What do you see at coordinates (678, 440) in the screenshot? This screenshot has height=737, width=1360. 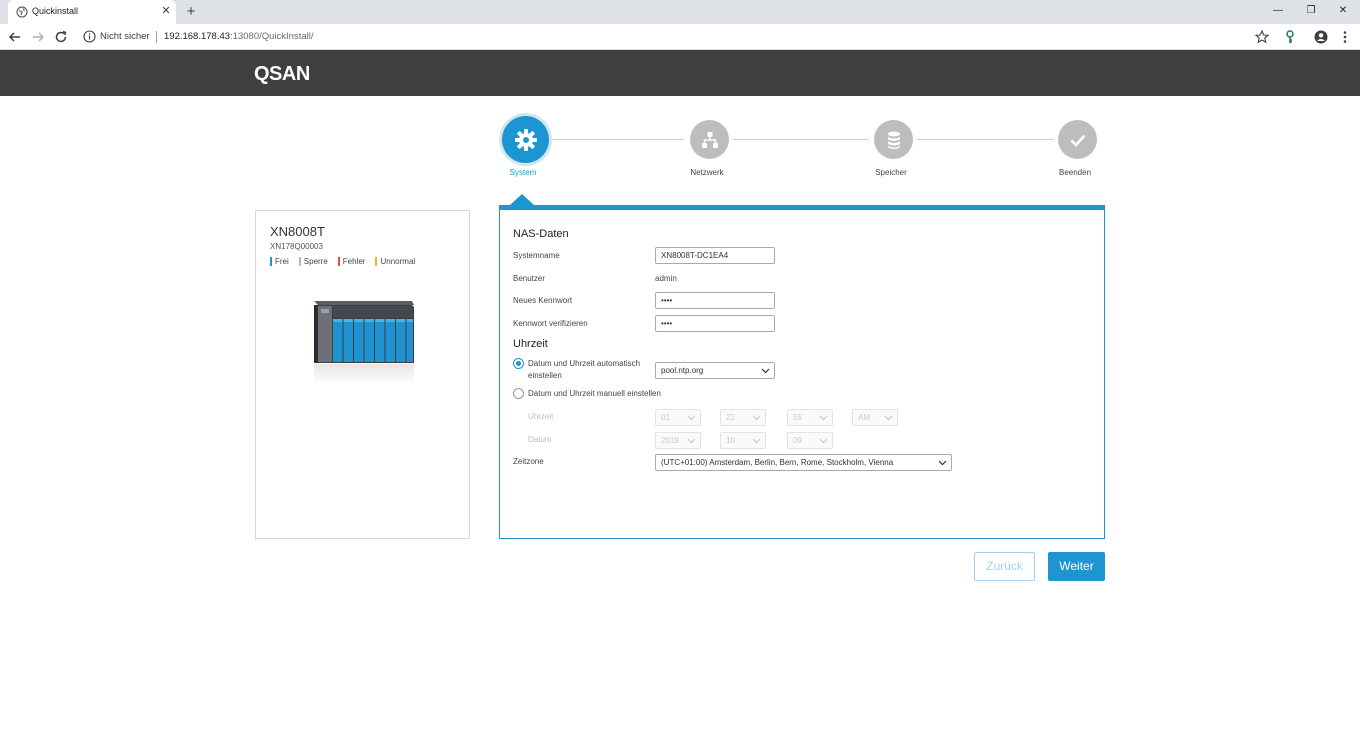 I see `year-select: 2019` at bounding box center [678, 440].